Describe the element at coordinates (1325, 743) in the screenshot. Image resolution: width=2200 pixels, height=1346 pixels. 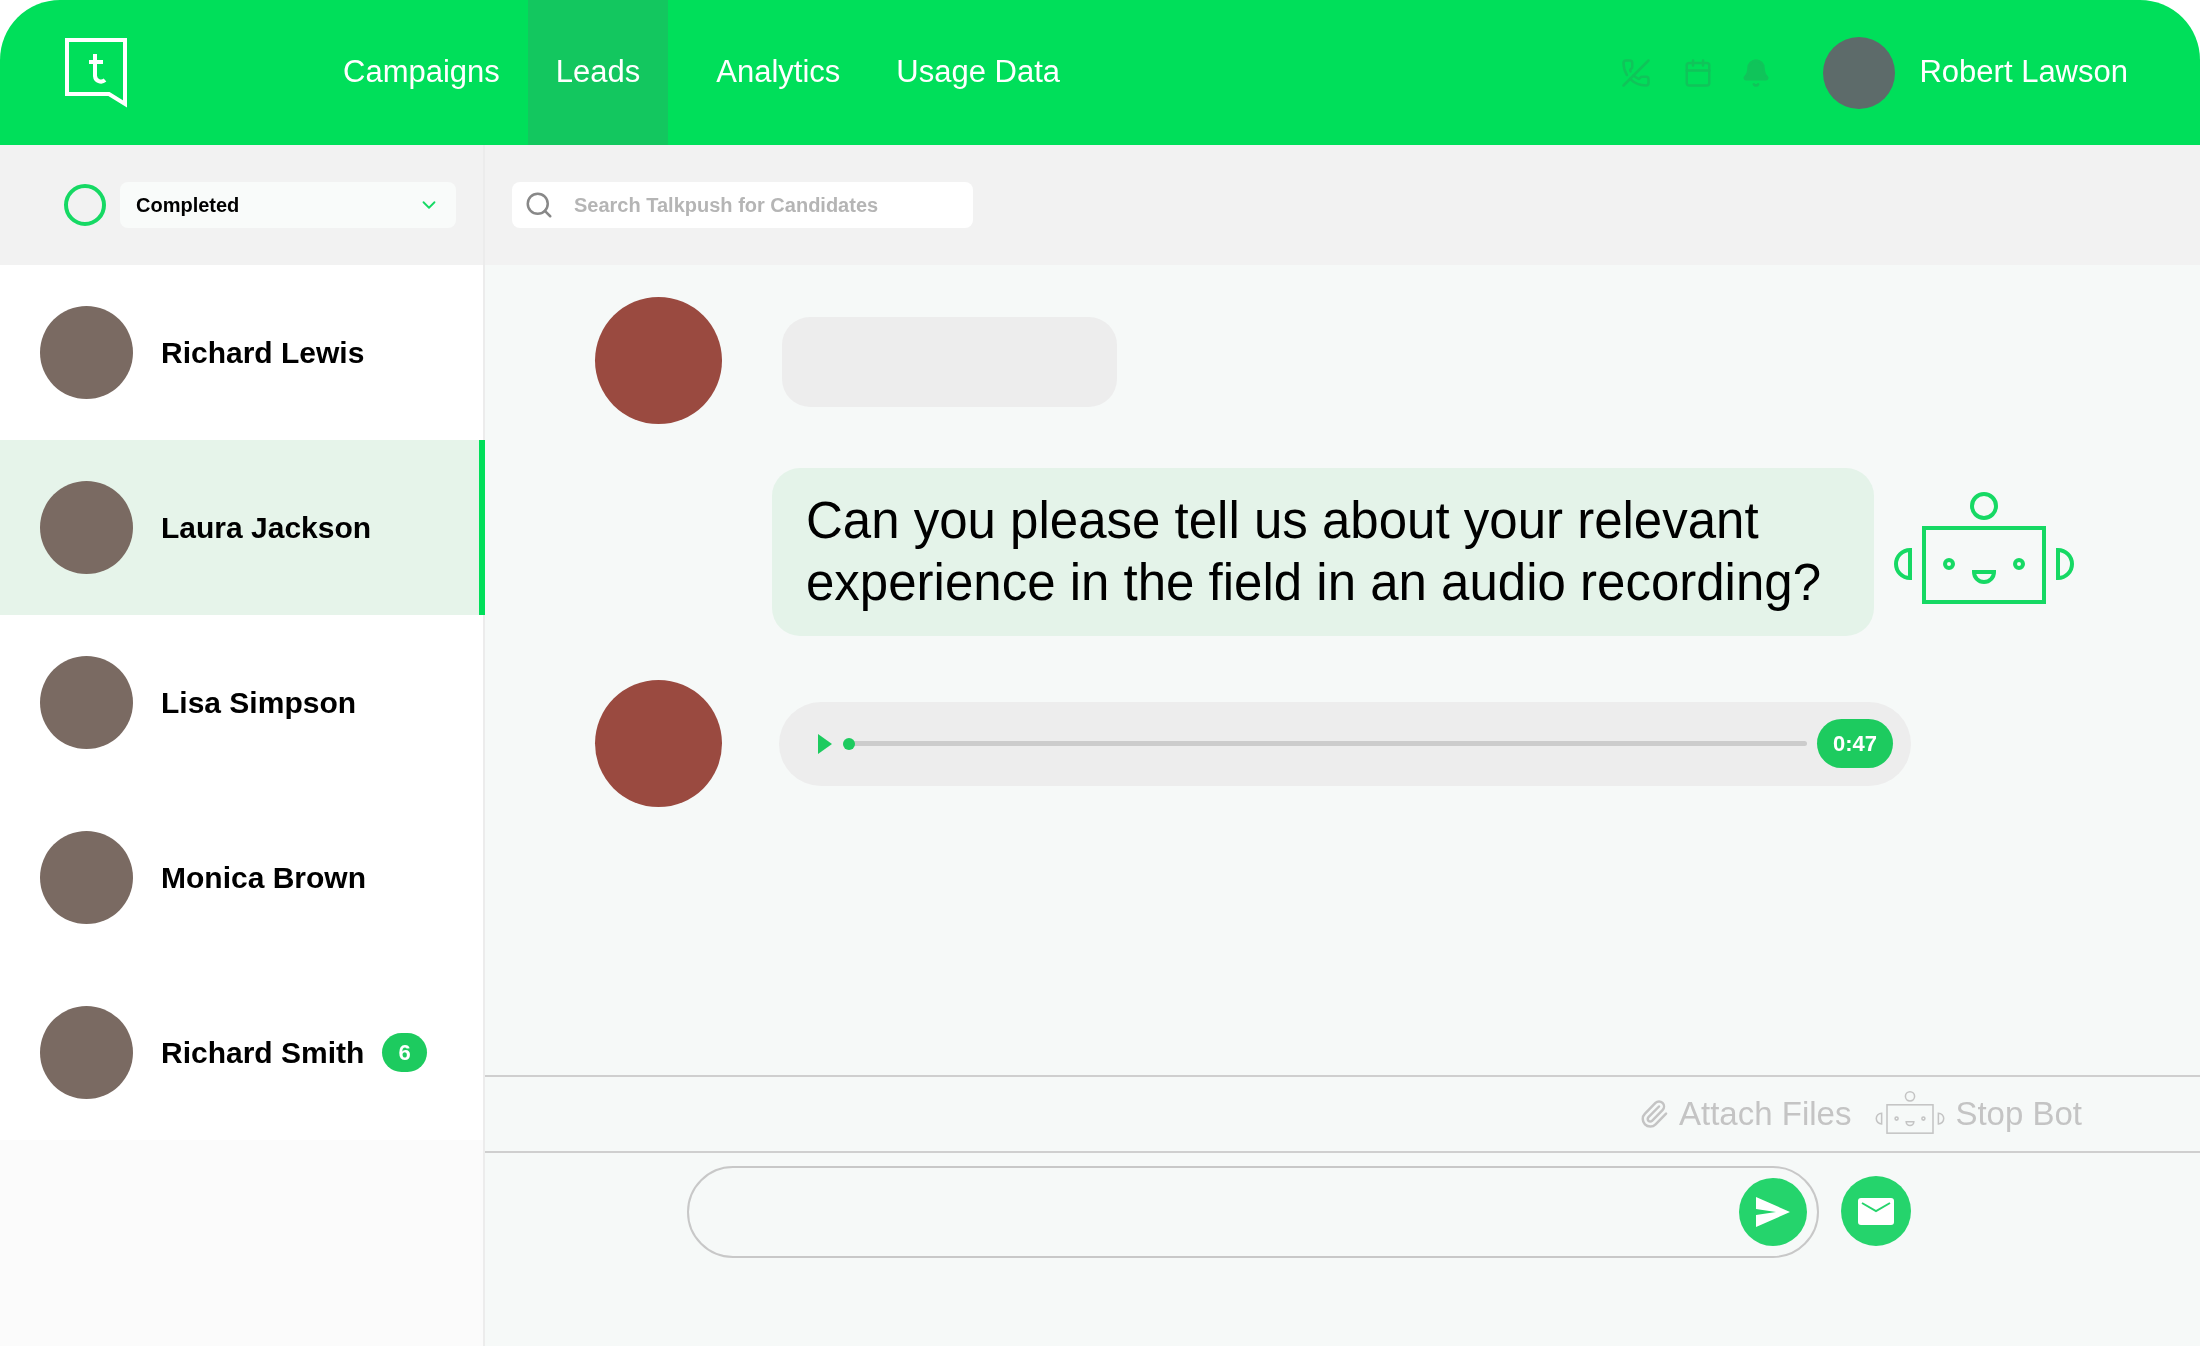
I see `audio-progress-track` at that location.